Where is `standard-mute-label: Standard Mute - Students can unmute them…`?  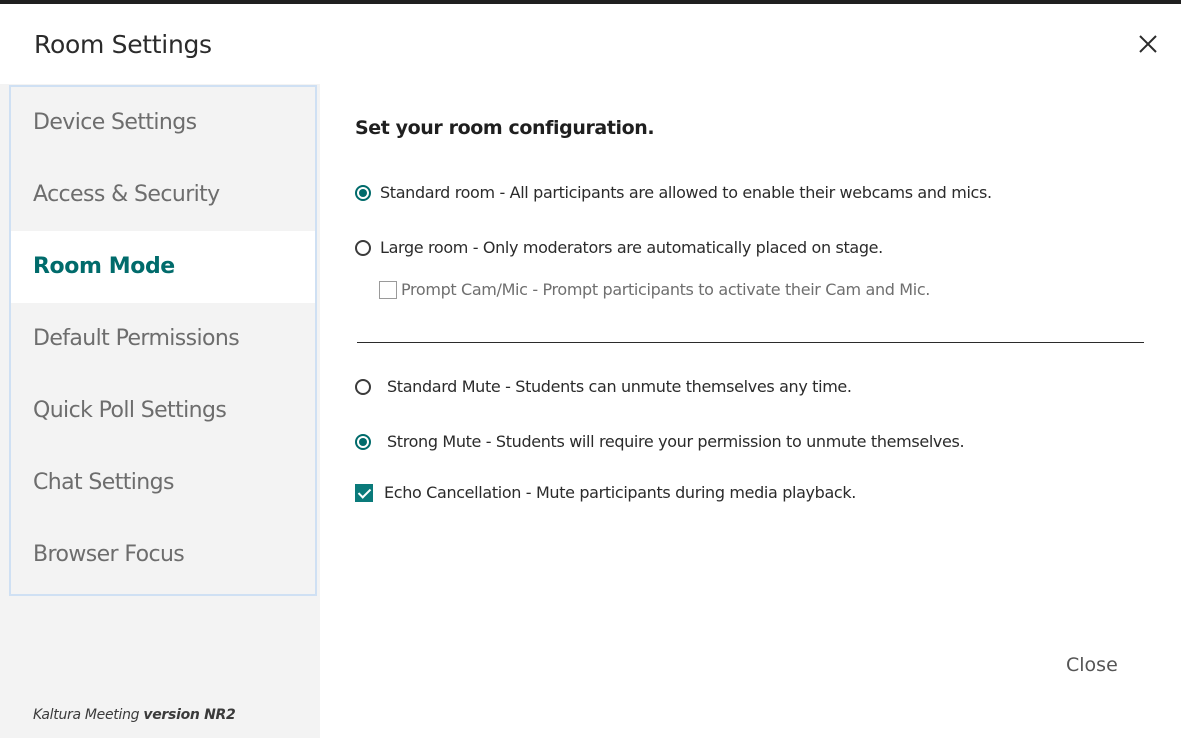
standard-mute-label: Standard Mute - Students can unmute them… is located at coordinates (619, 386).